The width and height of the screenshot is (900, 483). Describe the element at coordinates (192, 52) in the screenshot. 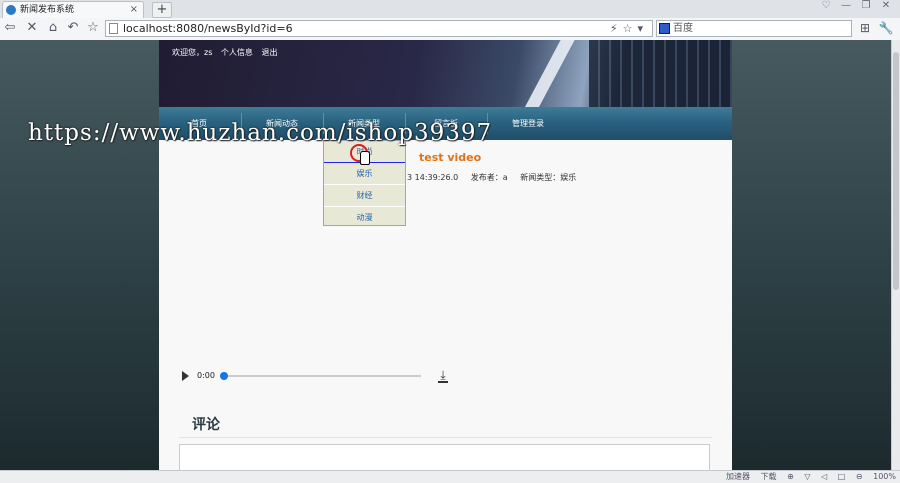

I see `welcome-text: 欢迎您，zs` at that location.